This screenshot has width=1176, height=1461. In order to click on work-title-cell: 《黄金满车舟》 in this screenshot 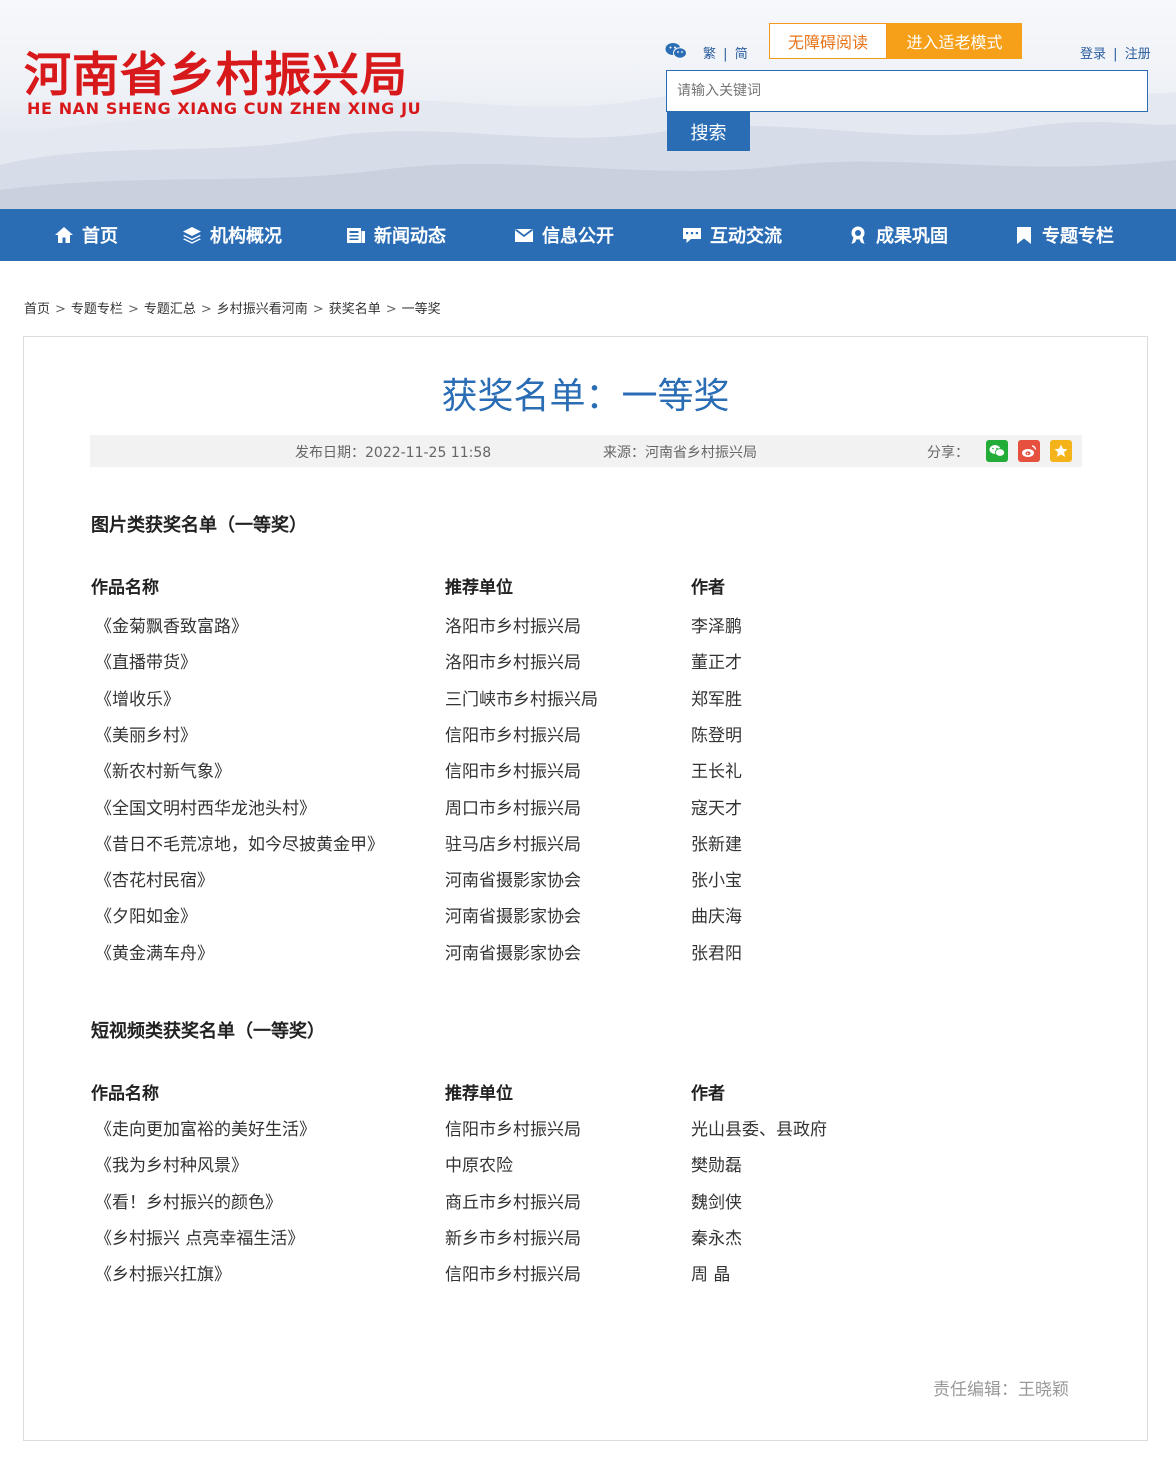, I will do `click(154, 954)`.